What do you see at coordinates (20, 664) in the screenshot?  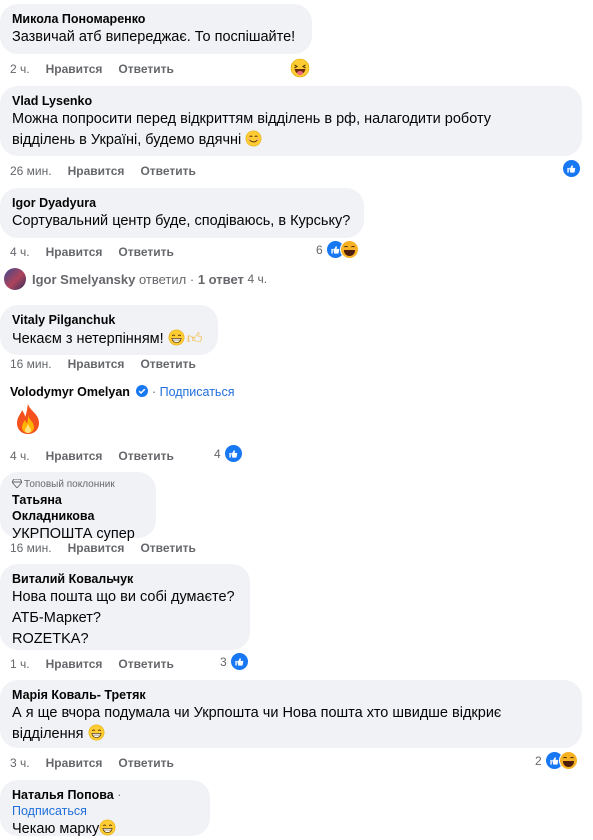 I see `comment-time: 1 ч.` at bounding box center [20, 664].